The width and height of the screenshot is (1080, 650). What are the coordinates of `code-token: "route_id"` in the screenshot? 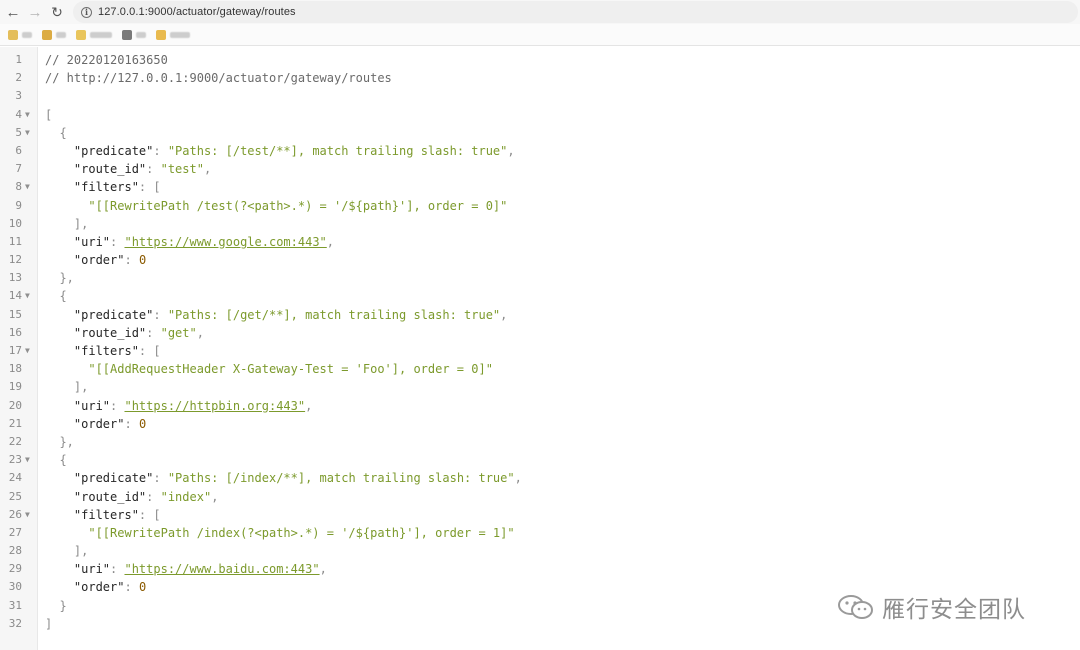 It's located at (96, 496).